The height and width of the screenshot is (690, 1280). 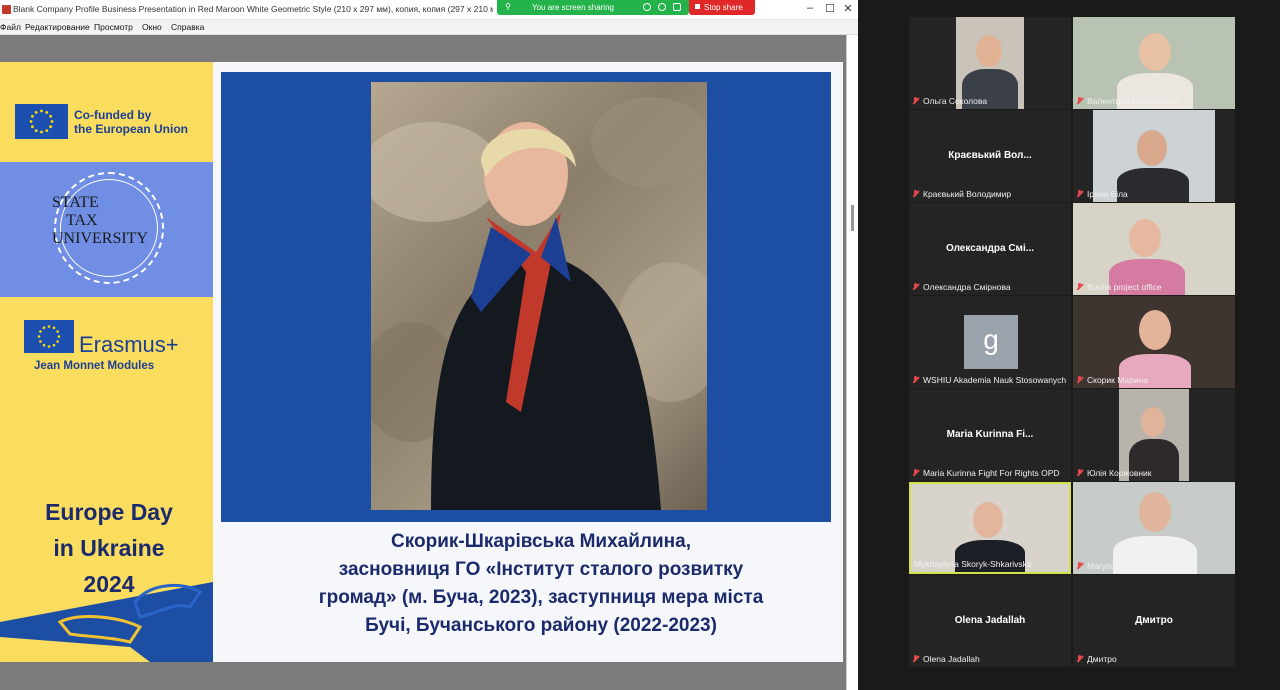 I want to click on eu-flag-icon, so click(x=41, y=121).